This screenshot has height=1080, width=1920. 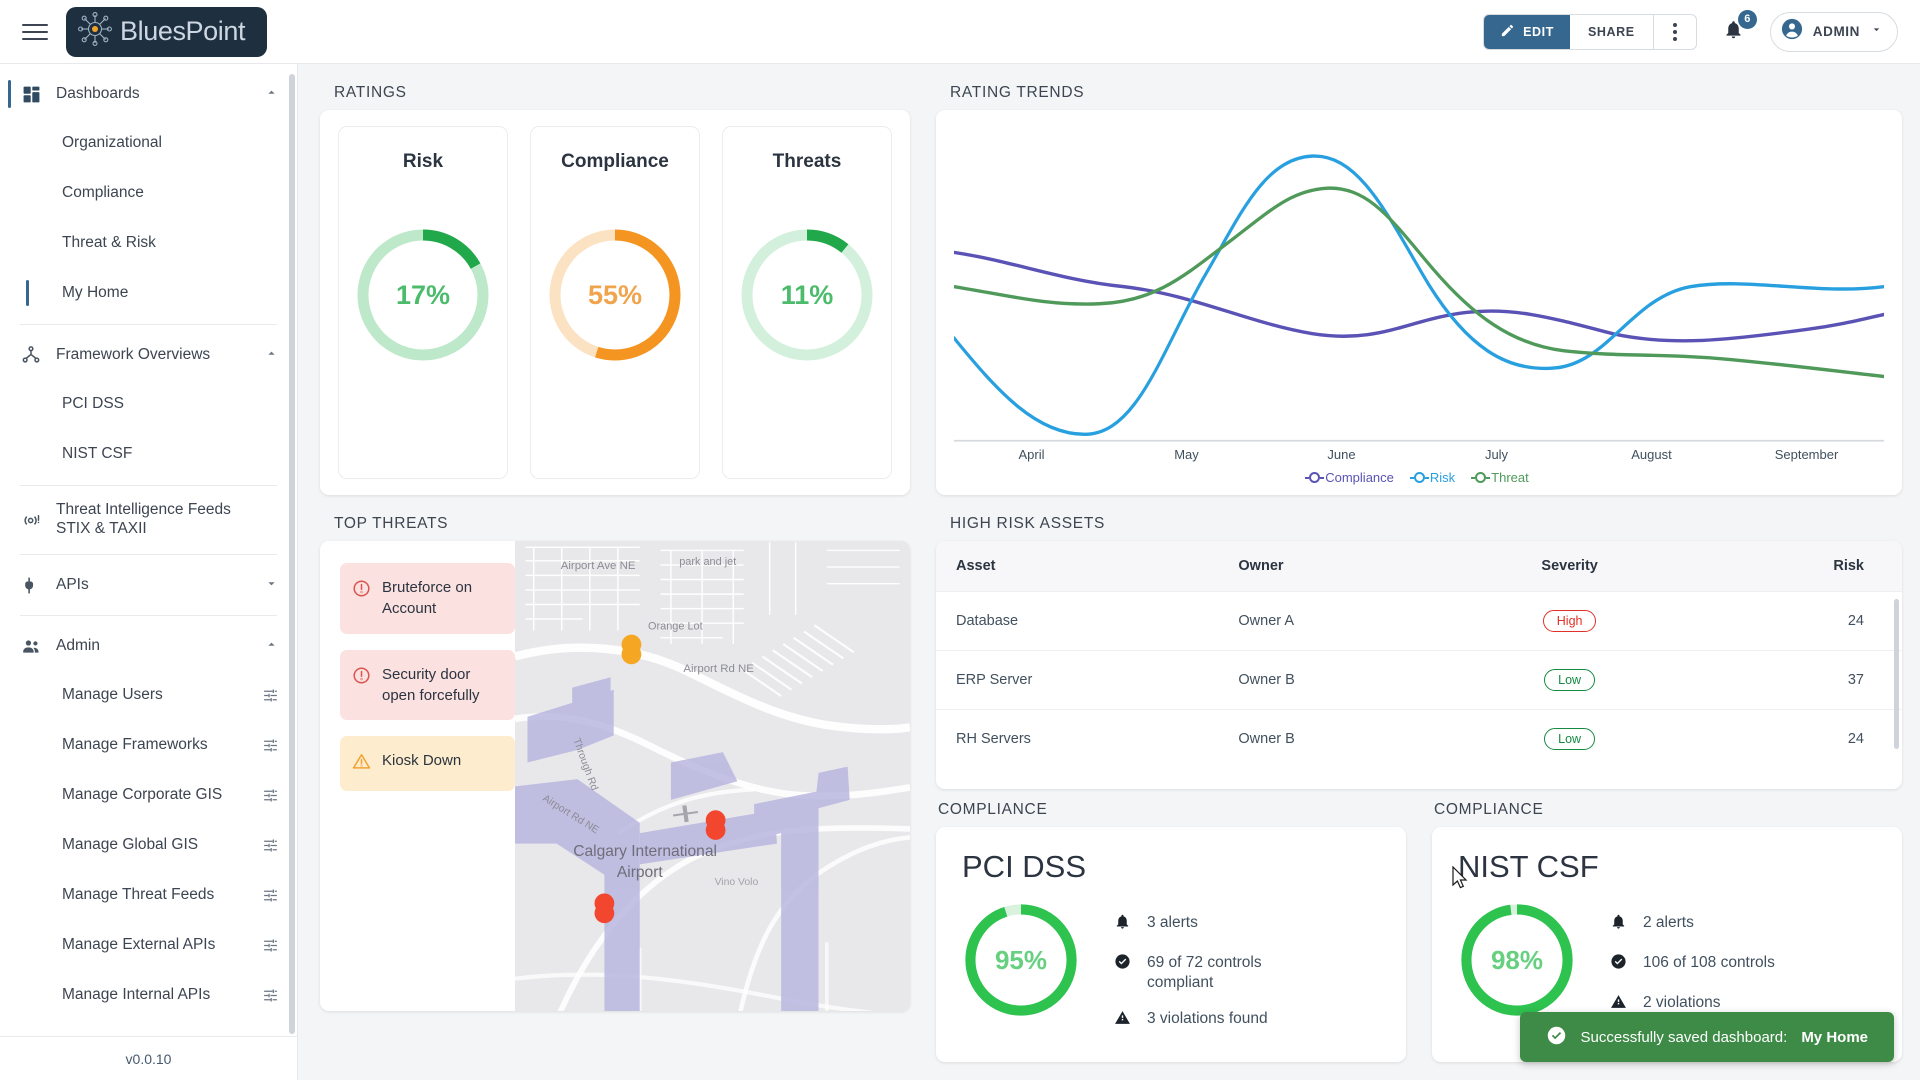 What do you see at coordinates (148, 485) in the screenshot?
I see `sidebar-divider` at bounding box center [148, 485].